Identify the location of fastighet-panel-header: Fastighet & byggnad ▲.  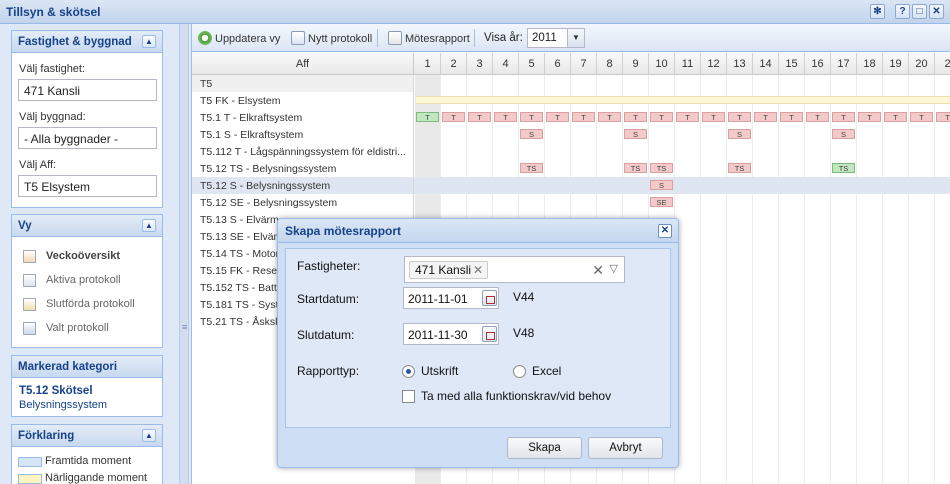
(87, 42).